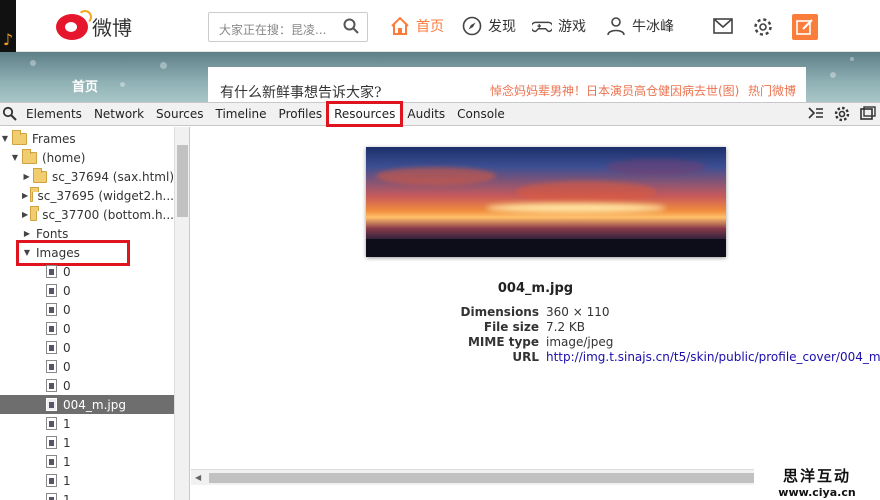  I want to click on meta-key: Dimensions, so click(499, 312).